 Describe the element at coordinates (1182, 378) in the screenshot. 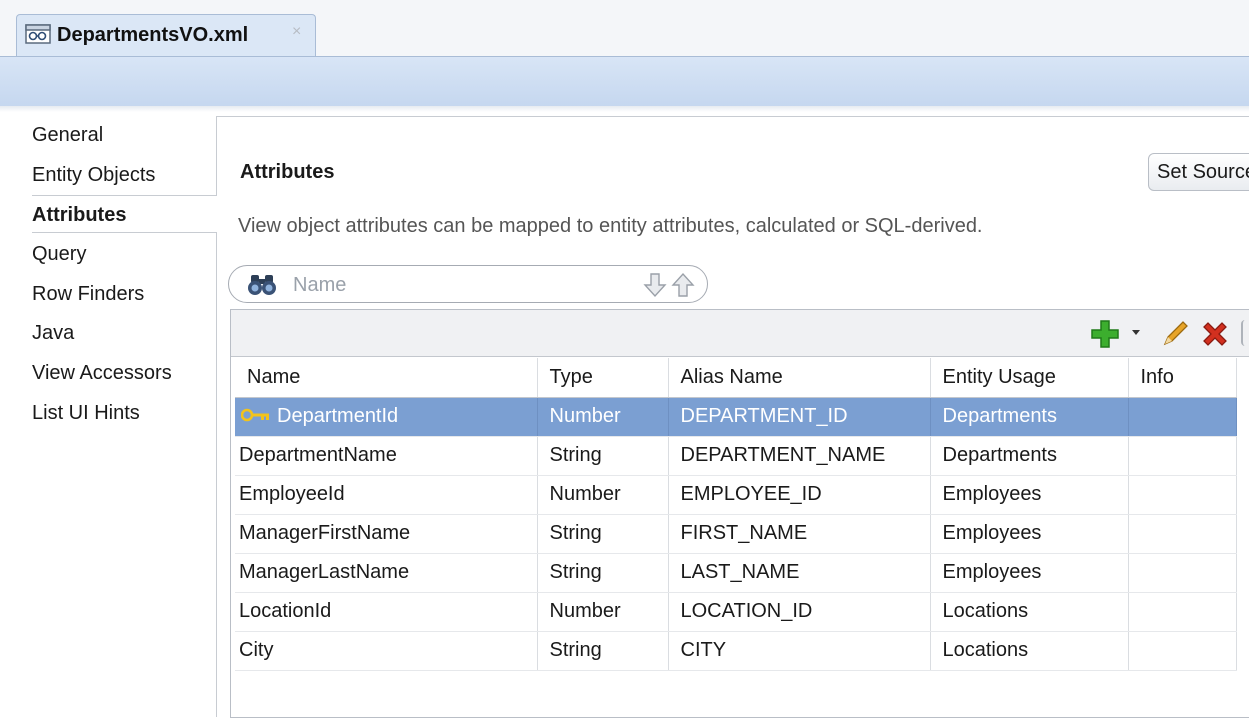

I see `column-header-info: Info` at that location.